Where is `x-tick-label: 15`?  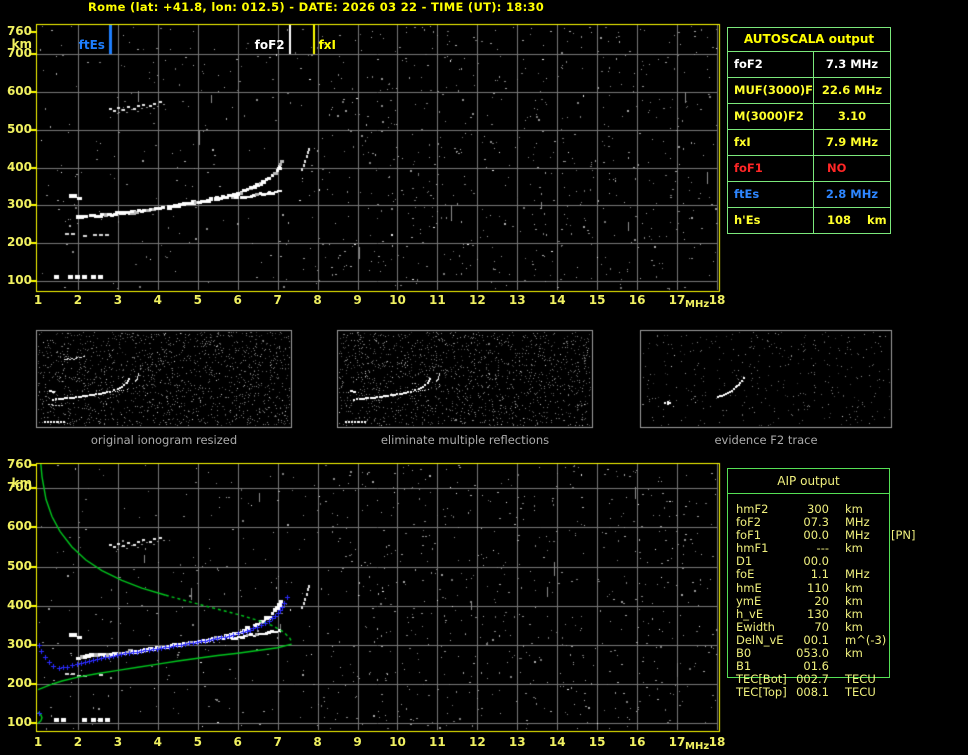
x-tick-label: 15 is located at coordinates (597, 742).